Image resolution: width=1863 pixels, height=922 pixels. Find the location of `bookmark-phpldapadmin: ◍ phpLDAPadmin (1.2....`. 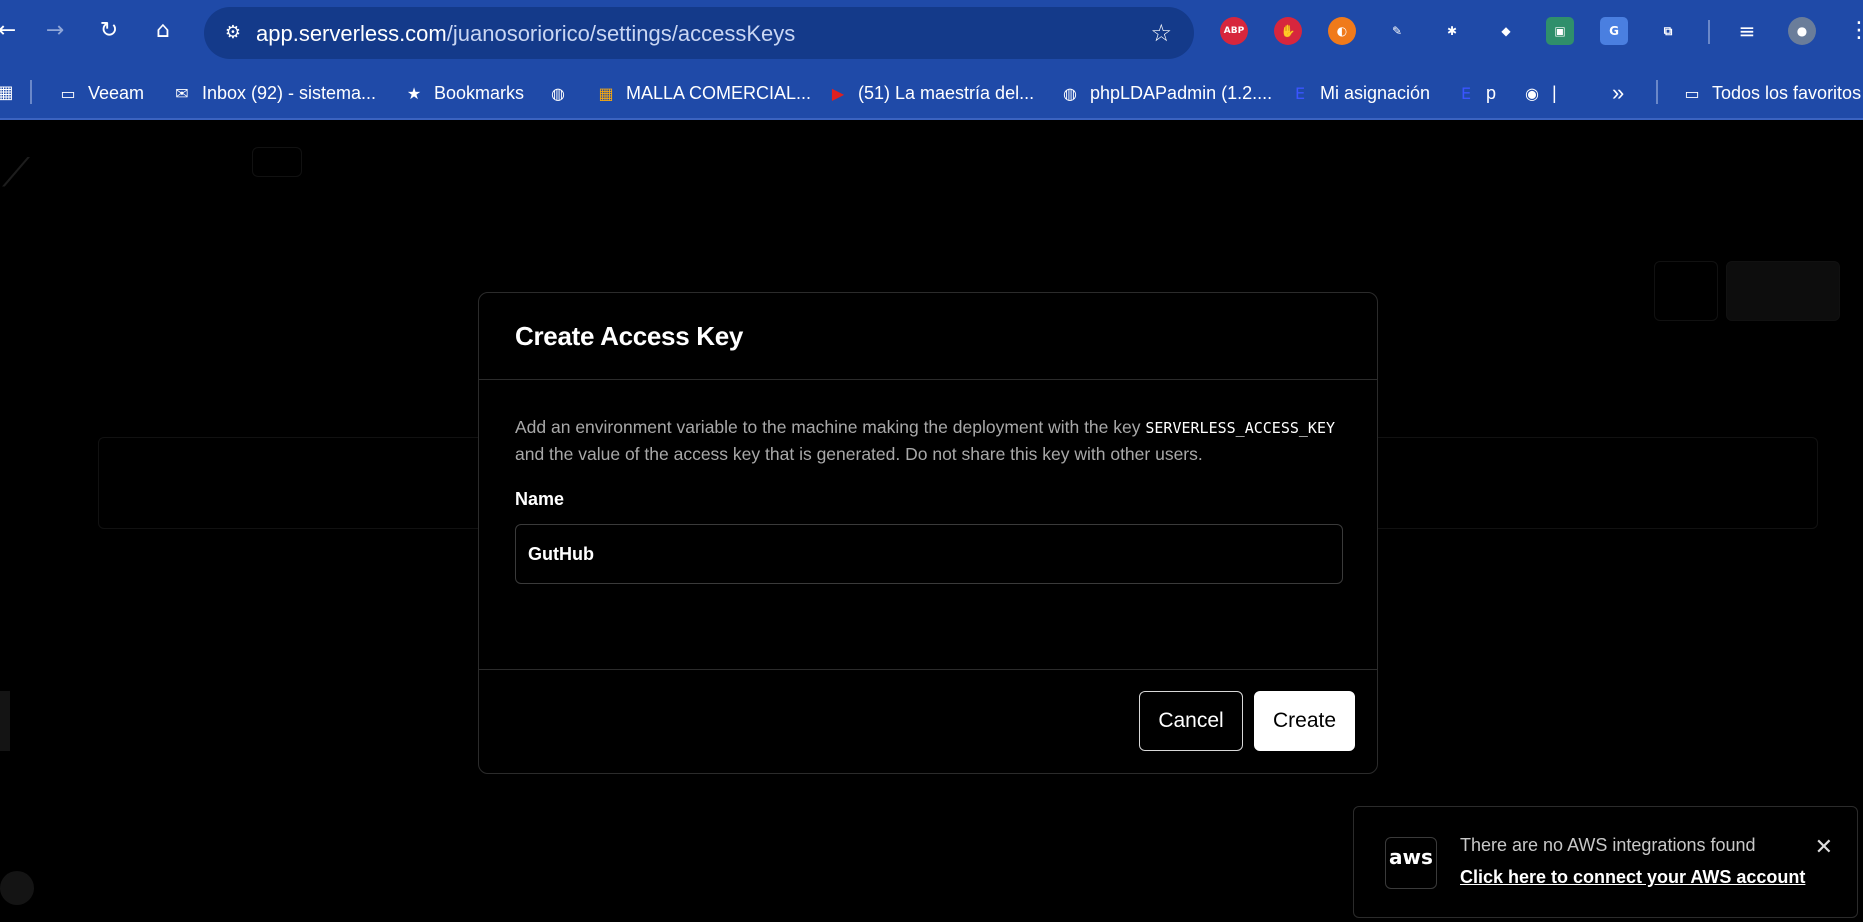

bookmark-phpldapadmin: ◍ phpLDAPadmin (1.2.... is located at coordinates (1165, 93).